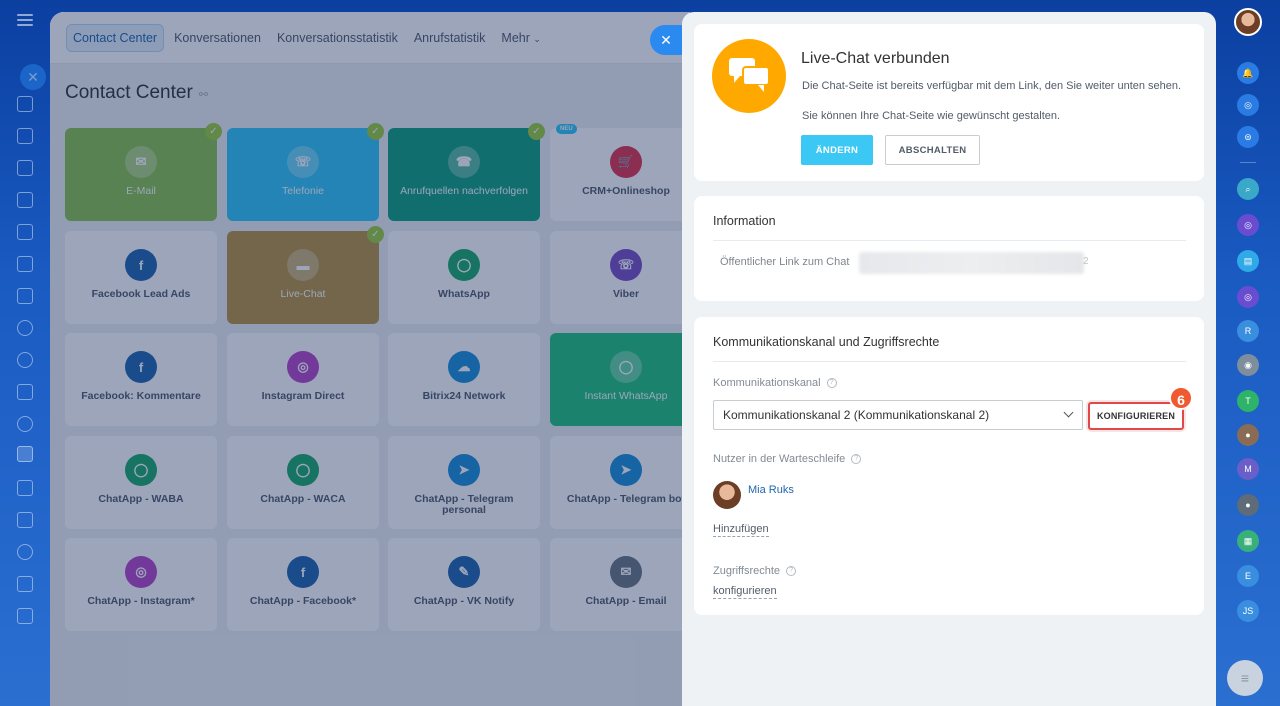 Image resolution: width=1280 pixels, height=706 pixels. Describe the element at coordinates (521, 38) in the screenshot. I see `tab-mehr: Mehr ⌄` at that location.